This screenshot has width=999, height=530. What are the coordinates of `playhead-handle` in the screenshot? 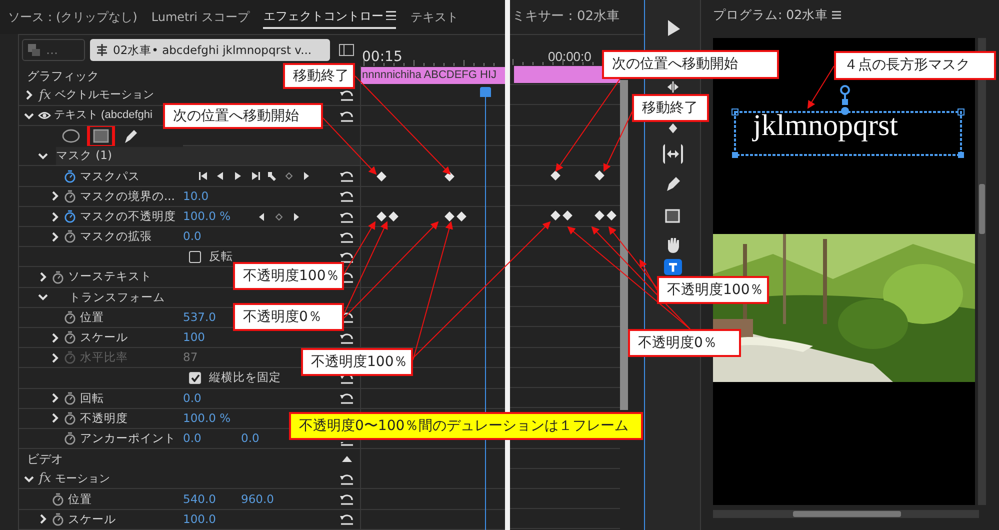 It's located at (485, 91).